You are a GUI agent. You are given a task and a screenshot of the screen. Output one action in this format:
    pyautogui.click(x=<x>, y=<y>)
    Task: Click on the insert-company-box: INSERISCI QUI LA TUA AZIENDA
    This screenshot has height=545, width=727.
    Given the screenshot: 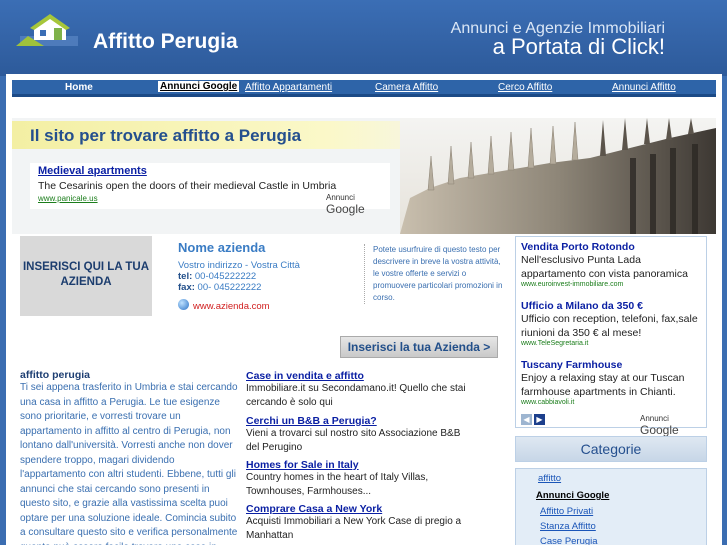 What is the action you would take?
    pyautogui.click(x=86, y=276)
    